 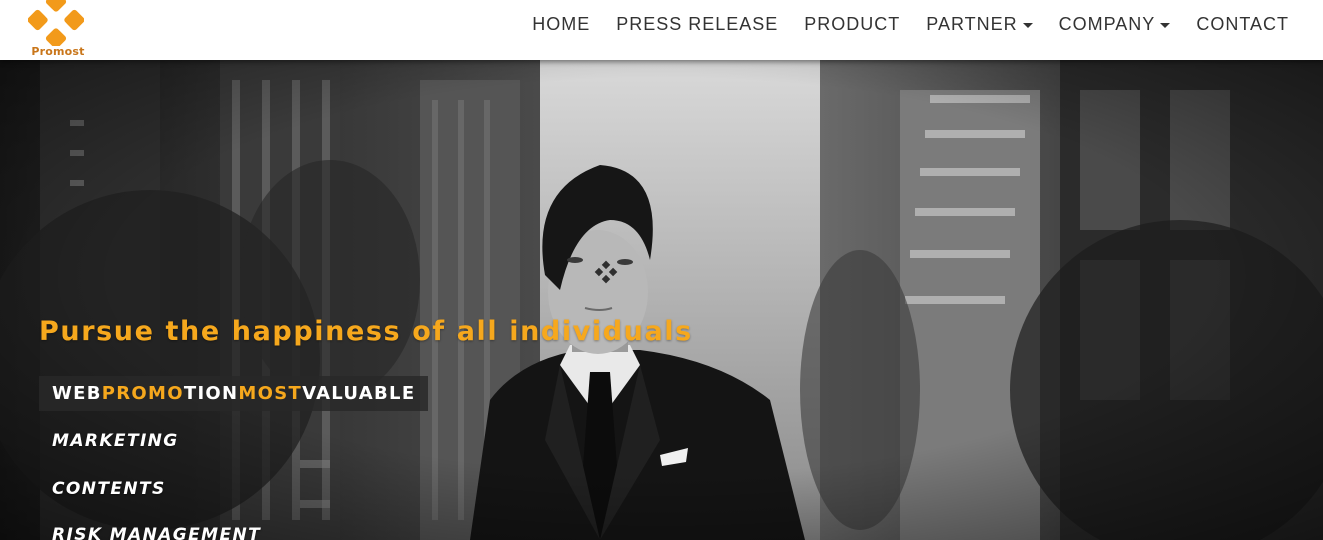 I want to click on service-risk-management: RISK MANAGEMENT, so click(x=157, y=532).